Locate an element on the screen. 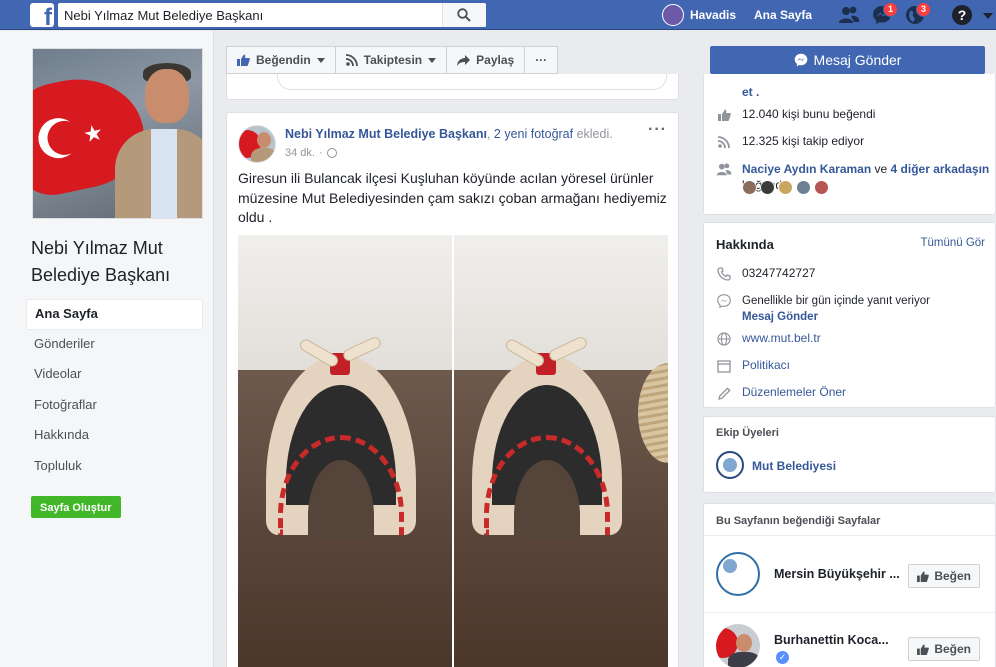 The image size is (996, 667). see-all-link: Tümünü Gör is located at coordinates (952, 243).